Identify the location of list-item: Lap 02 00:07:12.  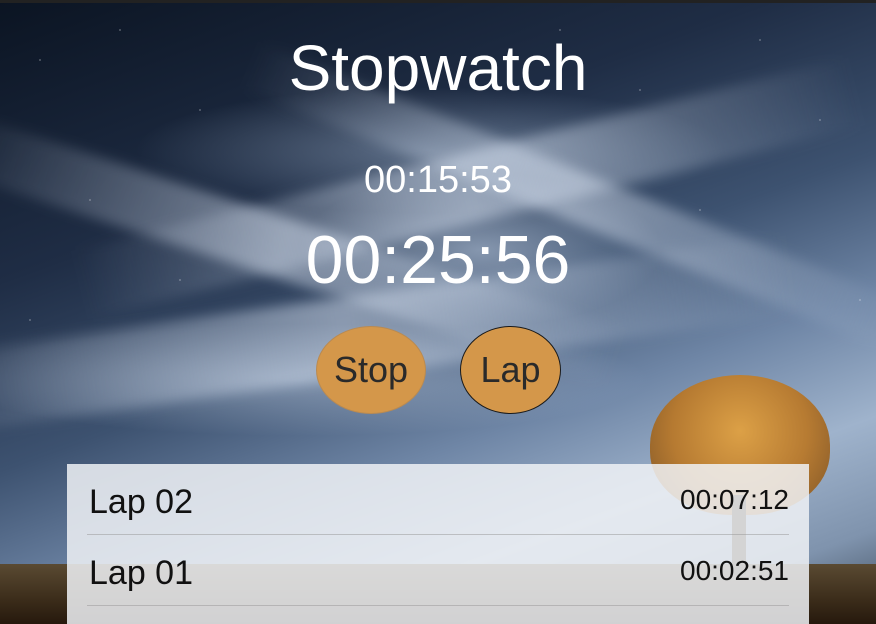
(438, 499).